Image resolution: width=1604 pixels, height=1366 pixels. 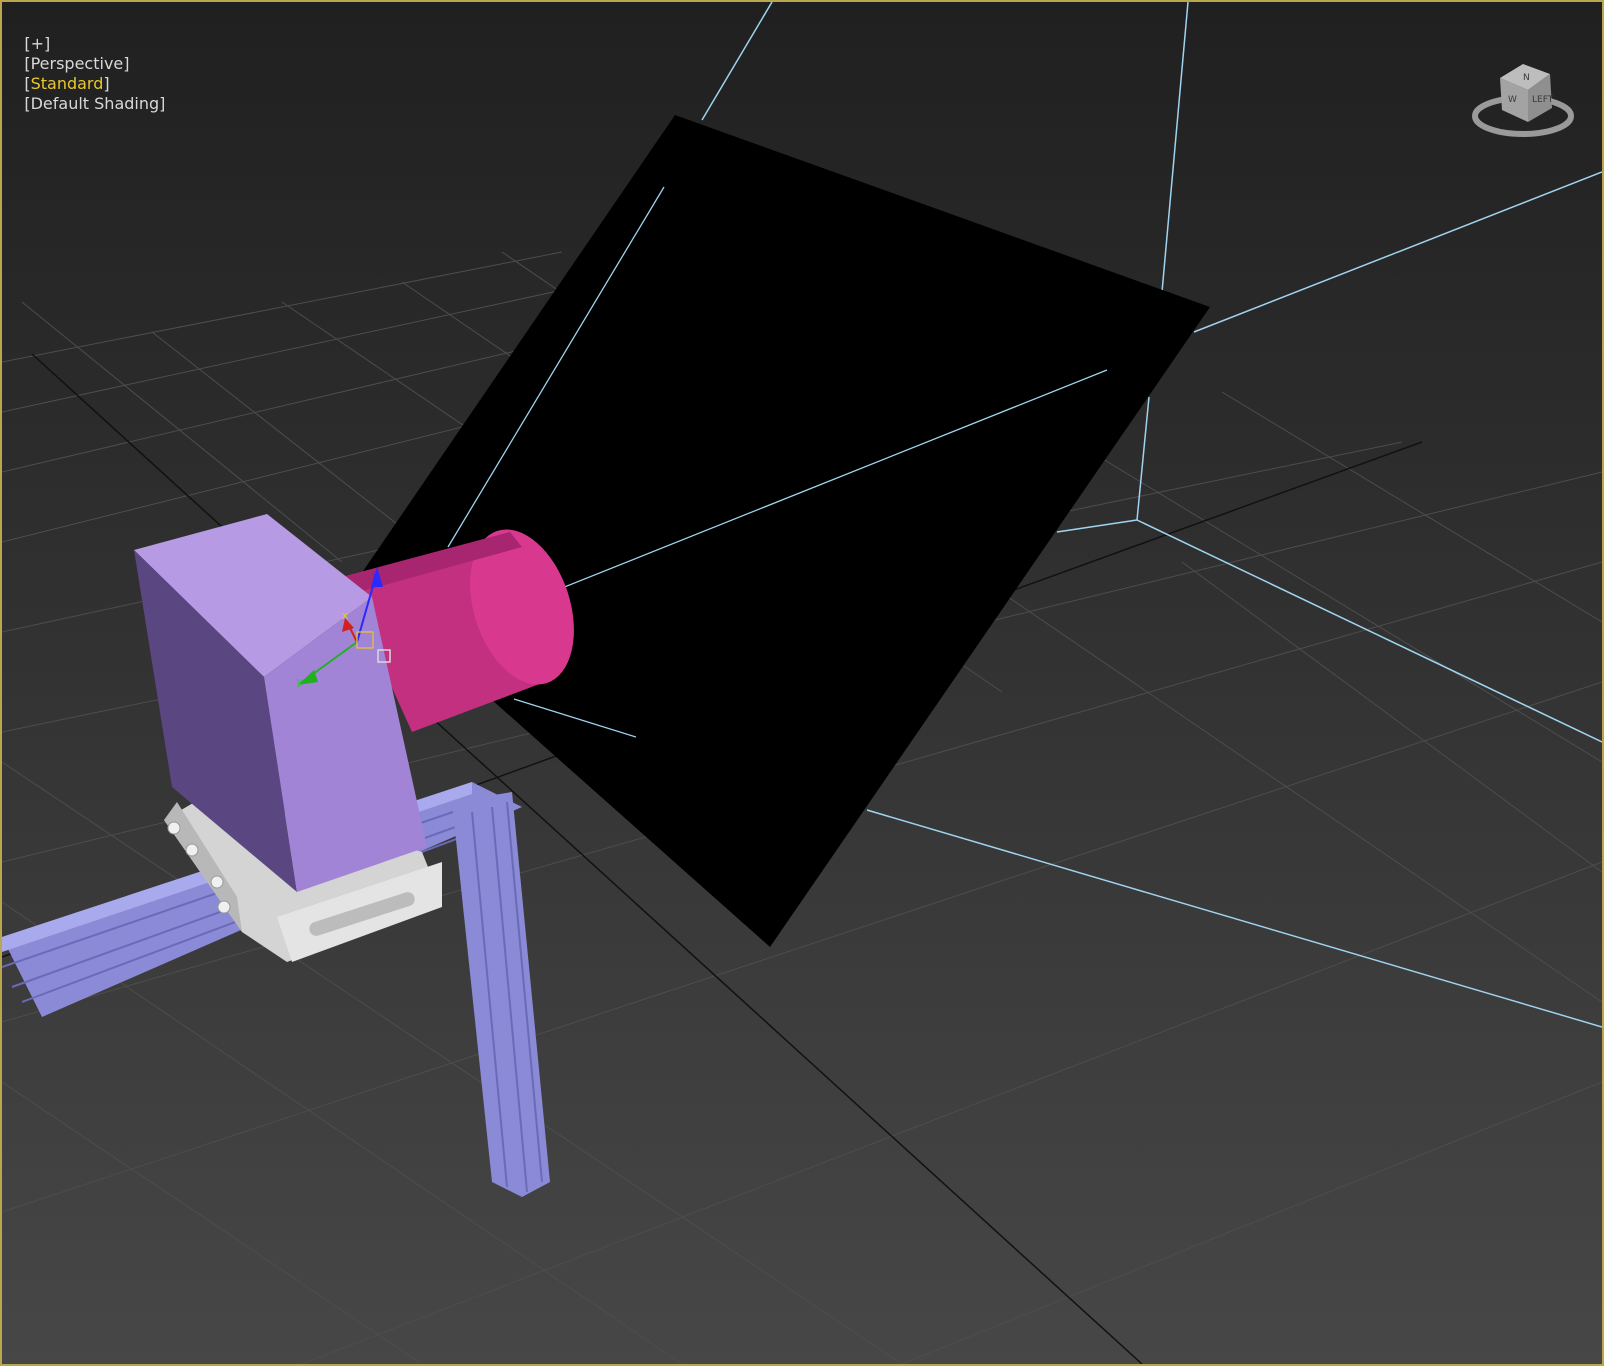 I want to click on gizmo-y-label: y, so click(x=299, y=681).